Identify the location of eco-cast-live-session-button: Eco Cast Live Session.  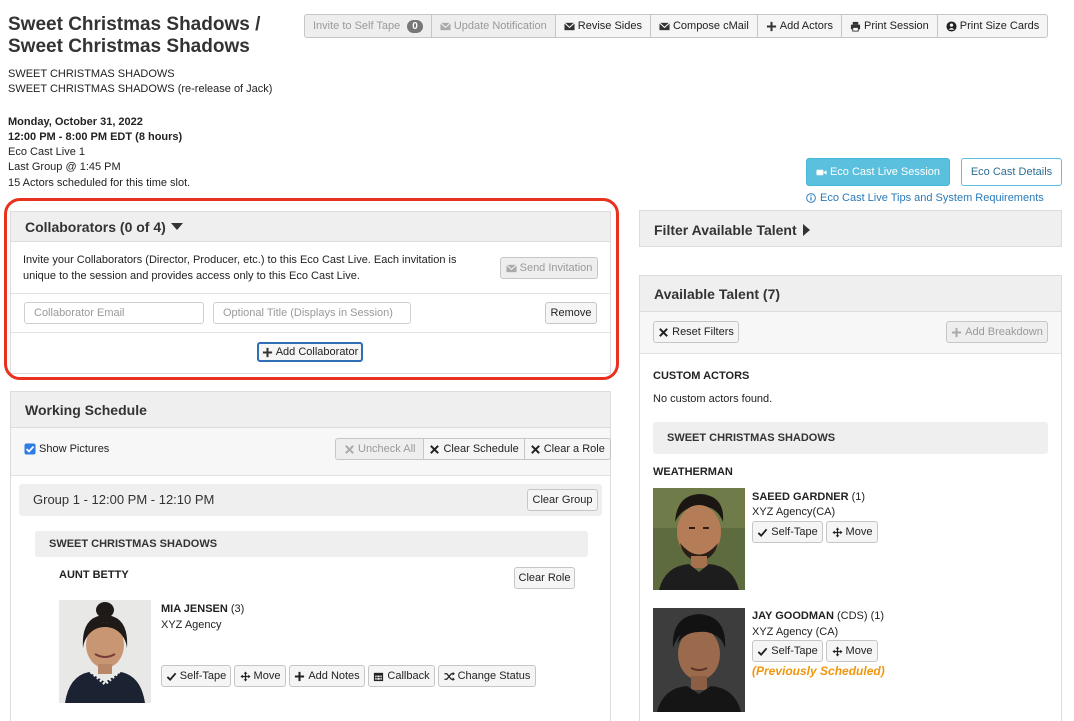
(878, 172).